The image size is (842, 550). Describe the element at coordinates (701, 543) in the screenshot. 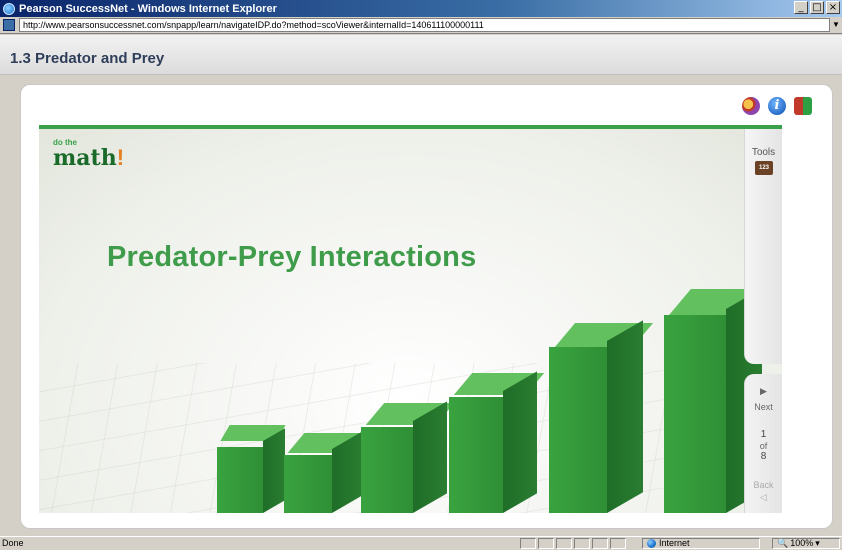

I see `security-zone: Internet` at that location.